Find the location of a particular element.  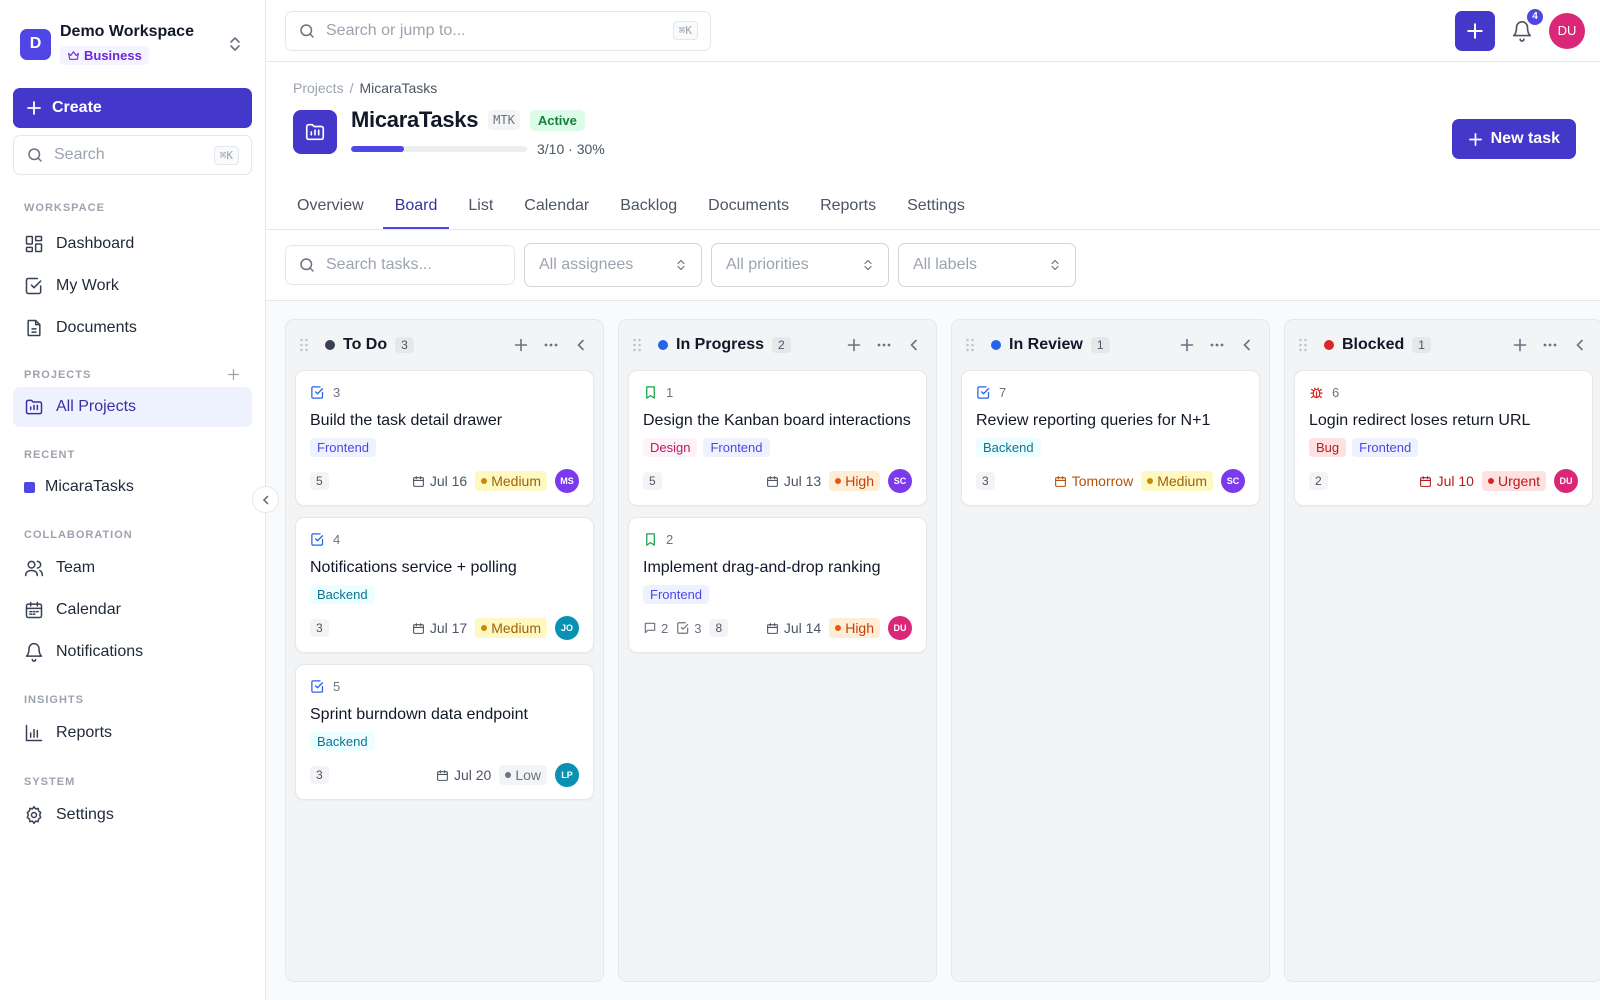

sidebar-item-my-work: My Work is located at coordinates (132, 286).